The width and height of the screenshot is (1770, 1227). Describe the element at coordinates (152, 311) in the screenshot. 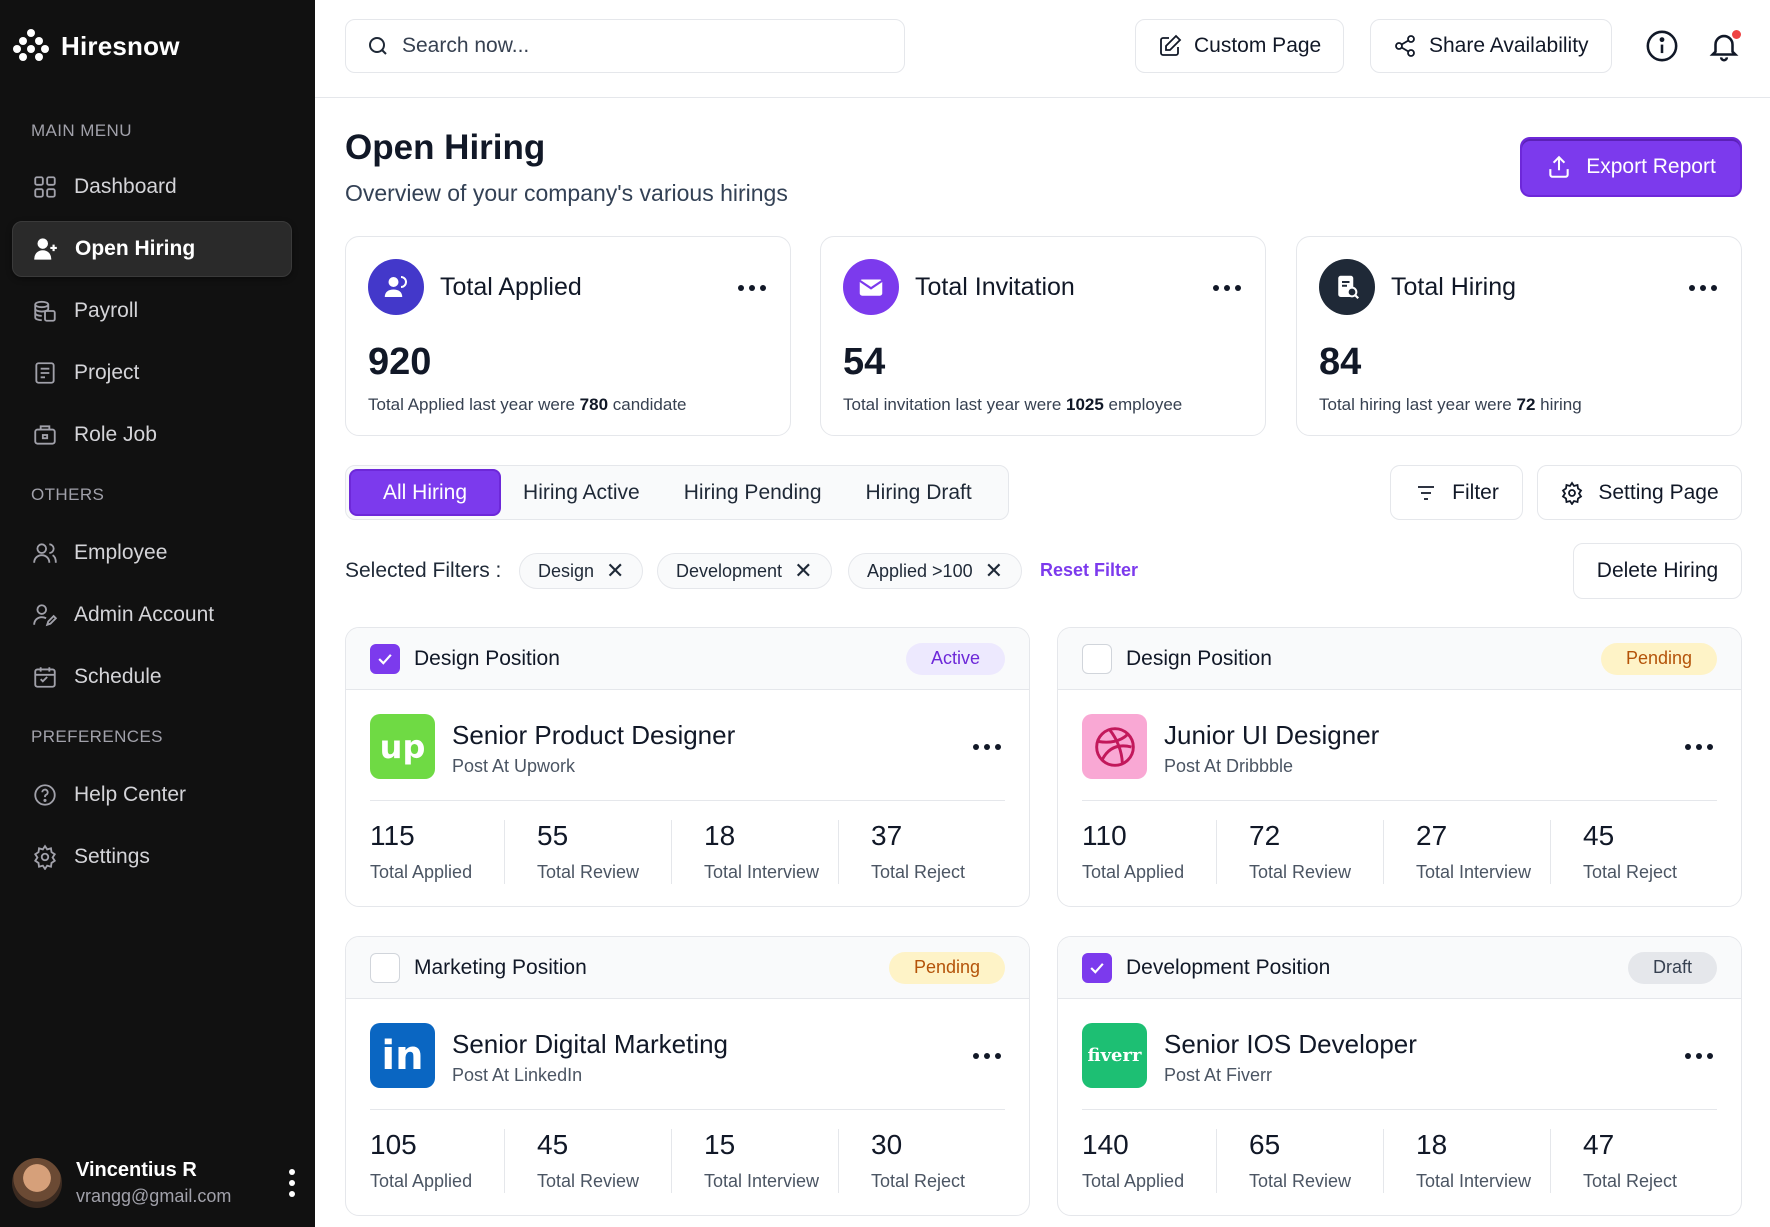

I see `sidebar-item-payroll: Payroll` at that location.